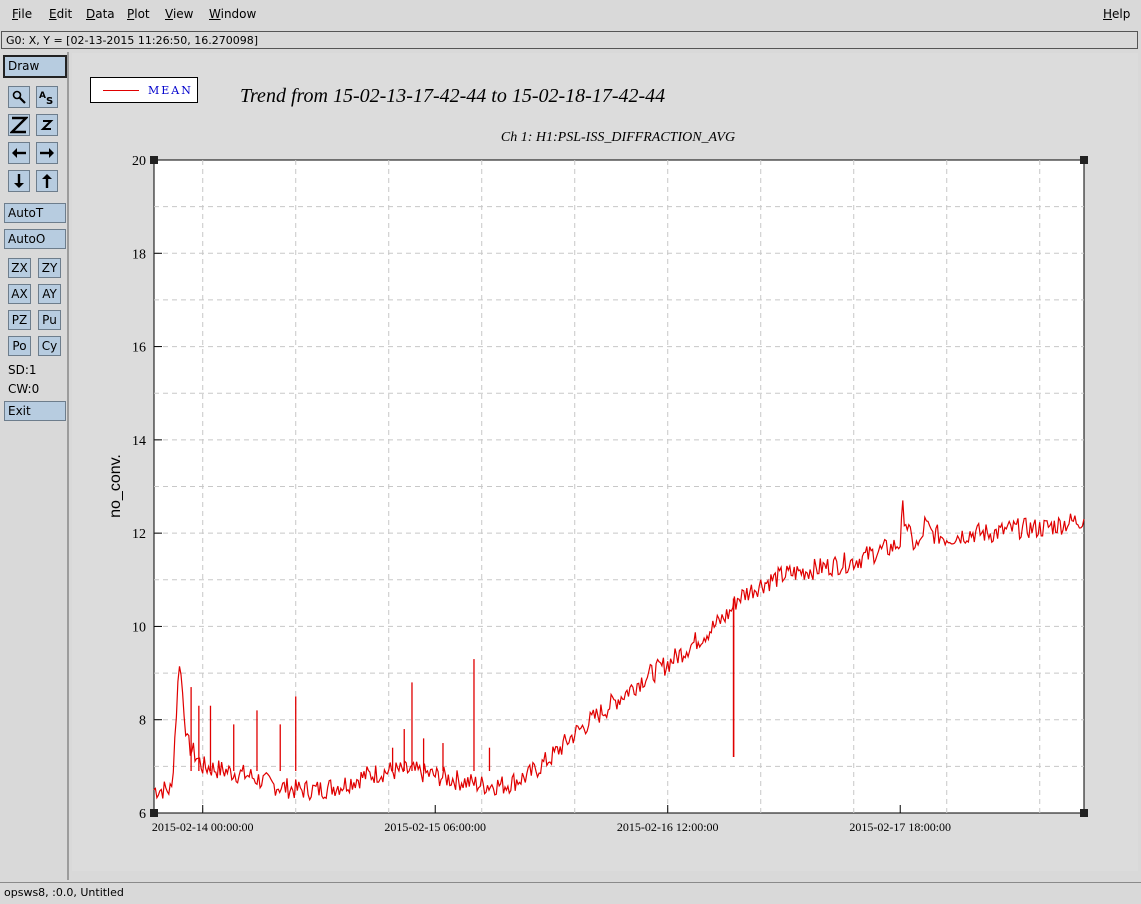 Image resolution: width=1141 pixels, height=904 pixels. Describe the element at coordinates (139, 627) in the screenshot. I see `y-tick-label: 10` at that location.